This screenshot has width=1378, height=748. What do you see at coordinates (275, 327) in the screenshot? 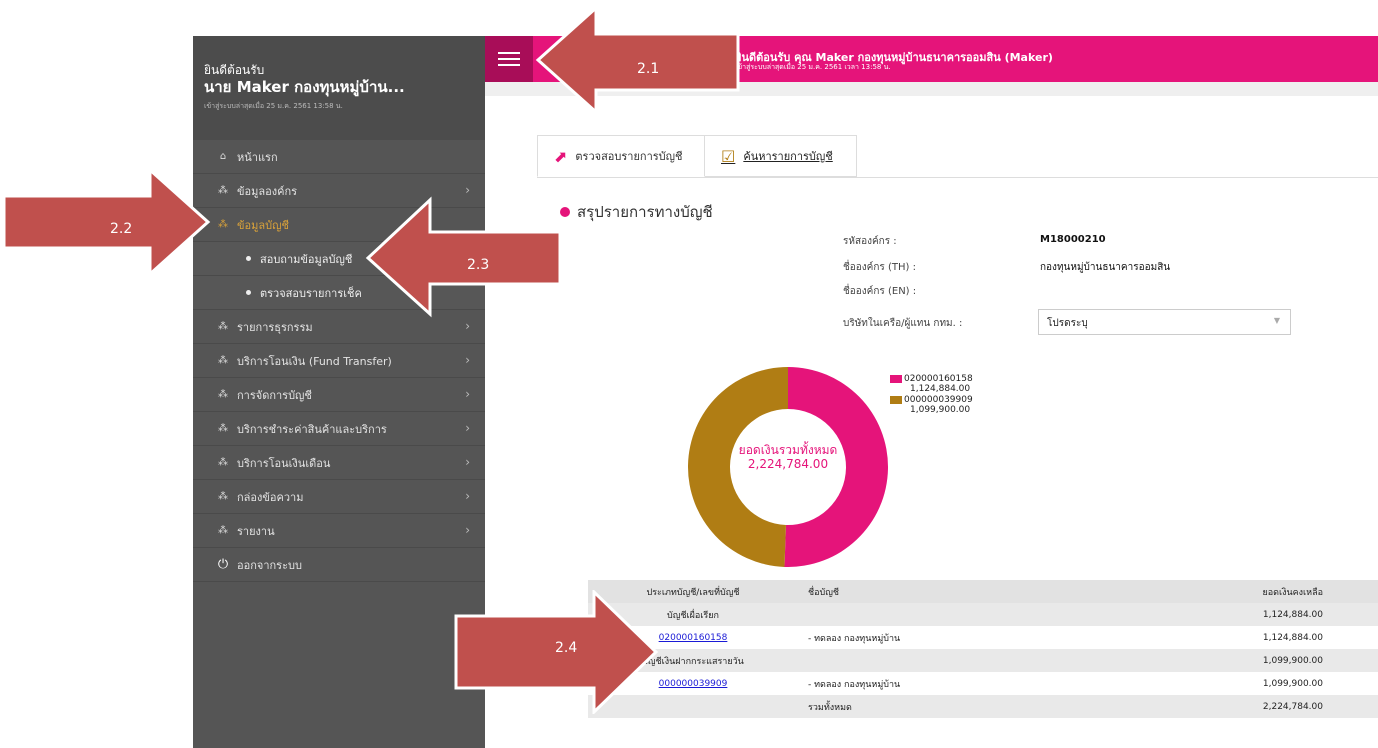
I see `sidebar-item-label: รายการธุรกรรม` at bounding box center [275, 327].